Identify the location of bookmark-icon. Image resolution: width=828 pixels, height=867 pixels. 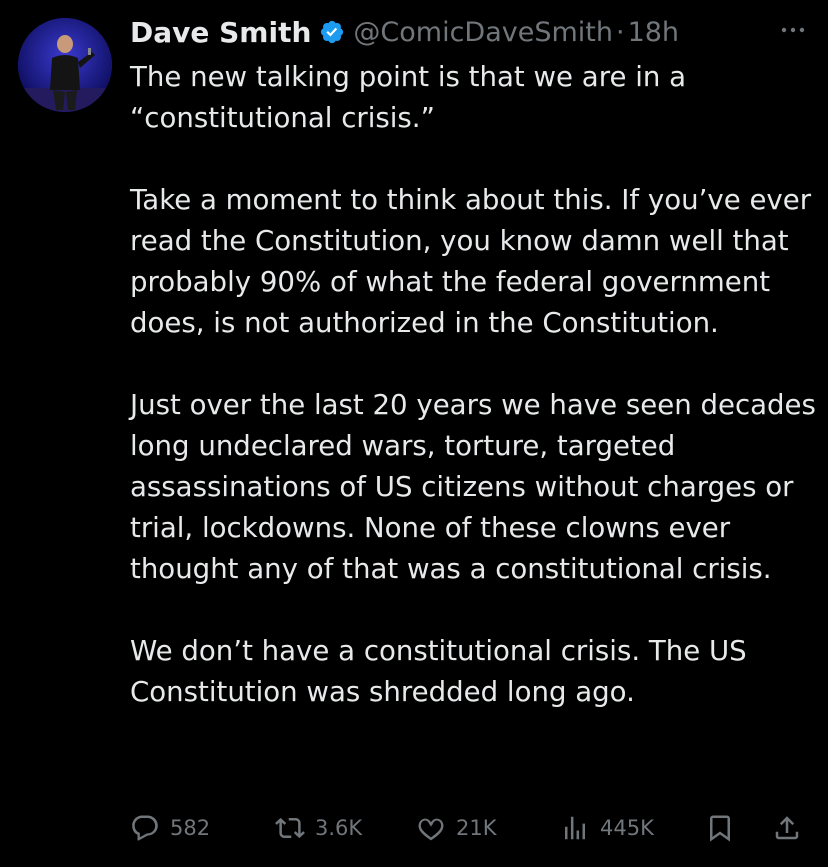
(720, 828).